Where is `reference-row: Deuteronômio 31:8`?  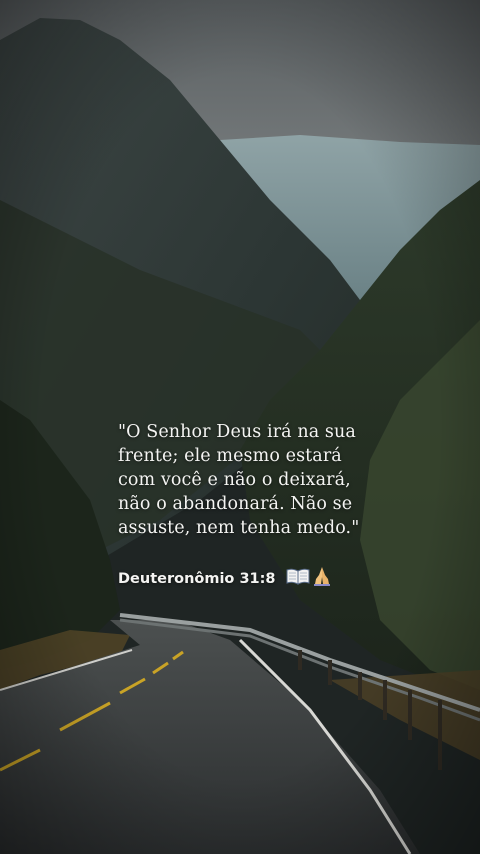 reference-row: Deuteronômio 31:8 is located at coordinates (248, 578).